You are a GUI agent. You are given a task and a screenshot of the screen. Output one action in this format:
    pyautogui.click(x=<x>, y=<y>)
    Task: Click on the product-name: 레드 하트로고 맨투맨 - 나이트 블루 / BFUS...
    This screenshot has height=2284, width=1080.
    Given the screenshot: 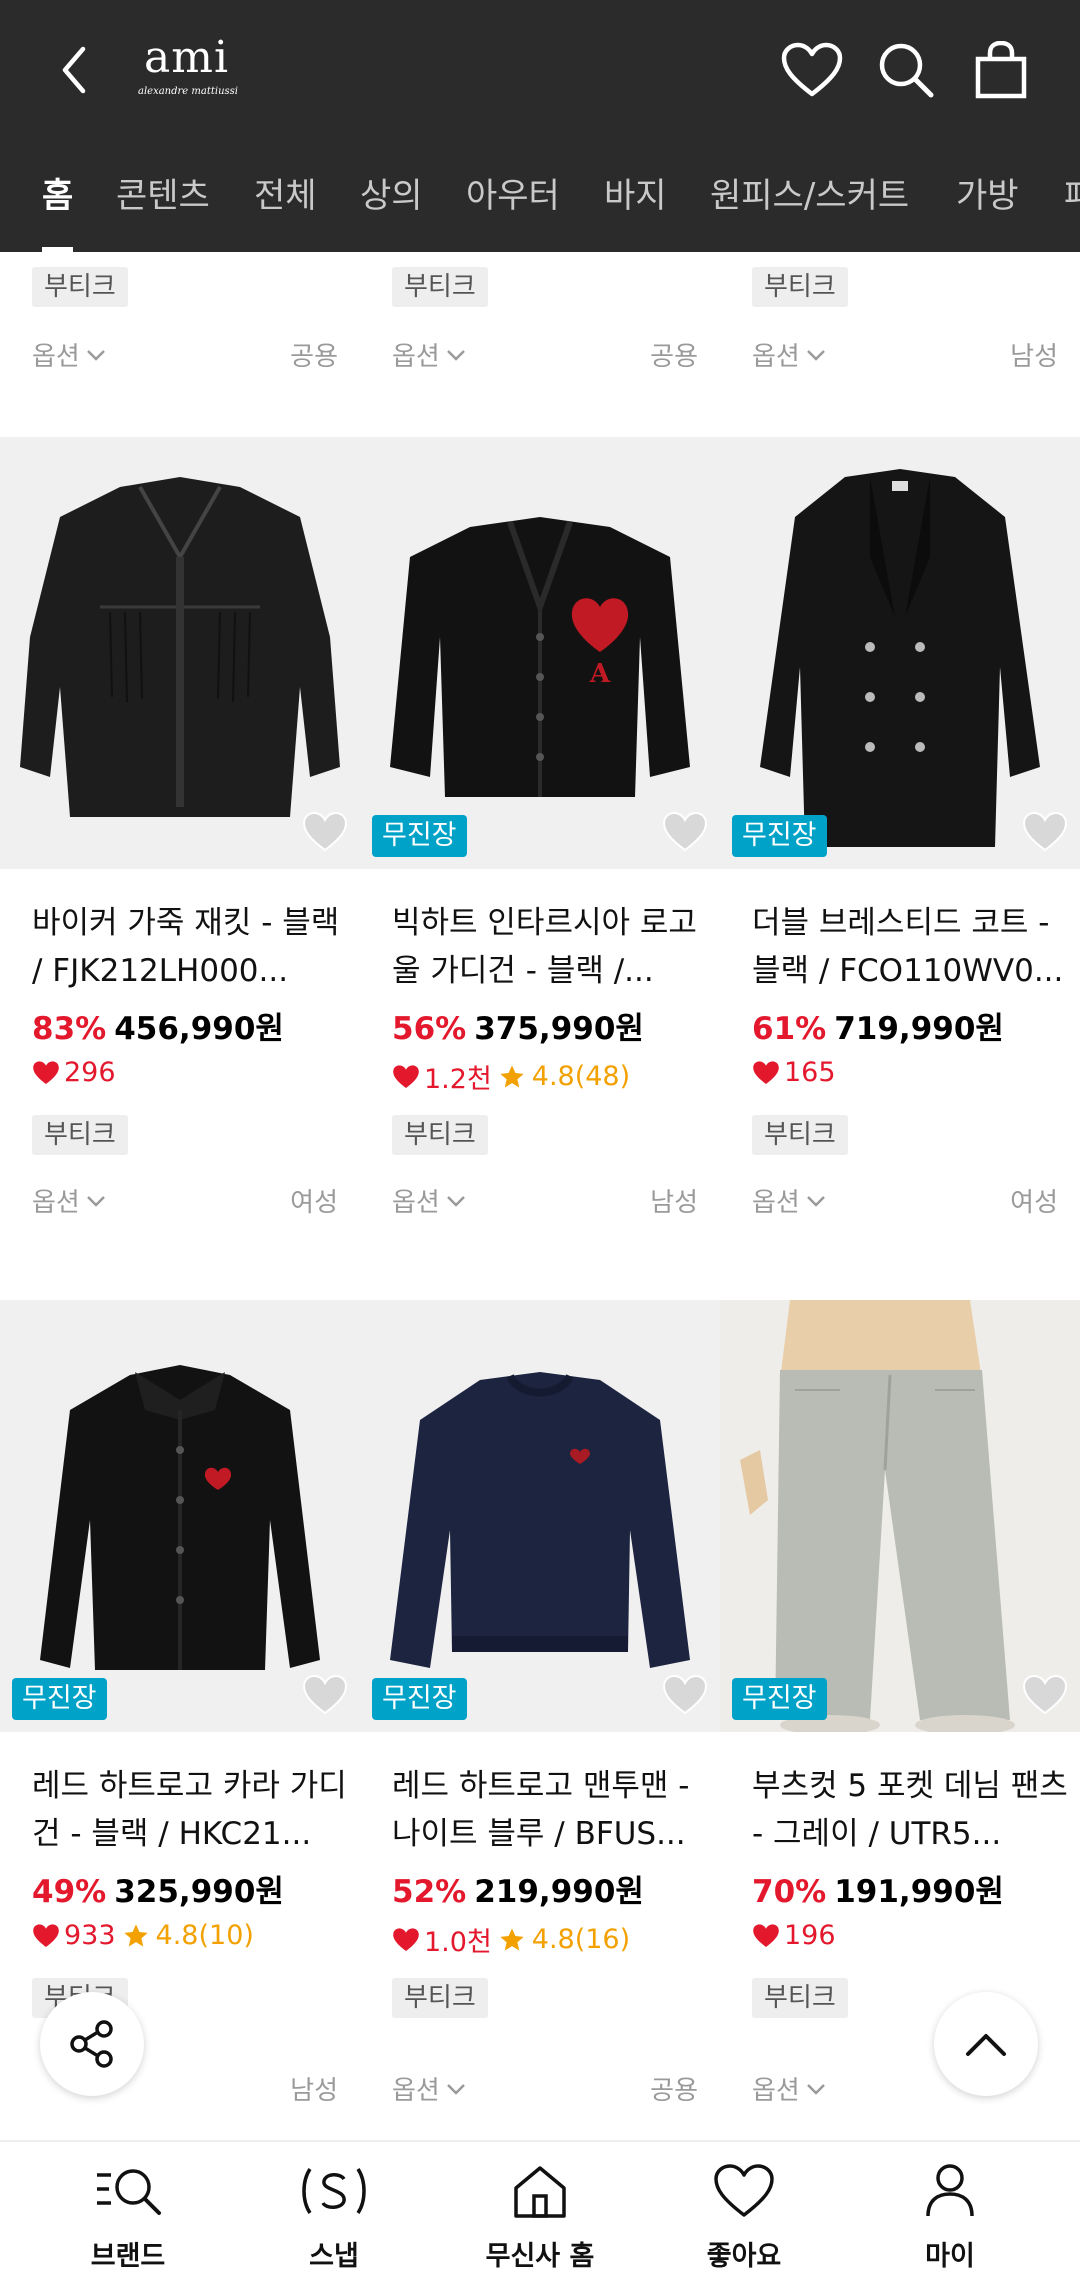 What is the action you would take?
    pyautogui.click(x=552, y=1810)
    